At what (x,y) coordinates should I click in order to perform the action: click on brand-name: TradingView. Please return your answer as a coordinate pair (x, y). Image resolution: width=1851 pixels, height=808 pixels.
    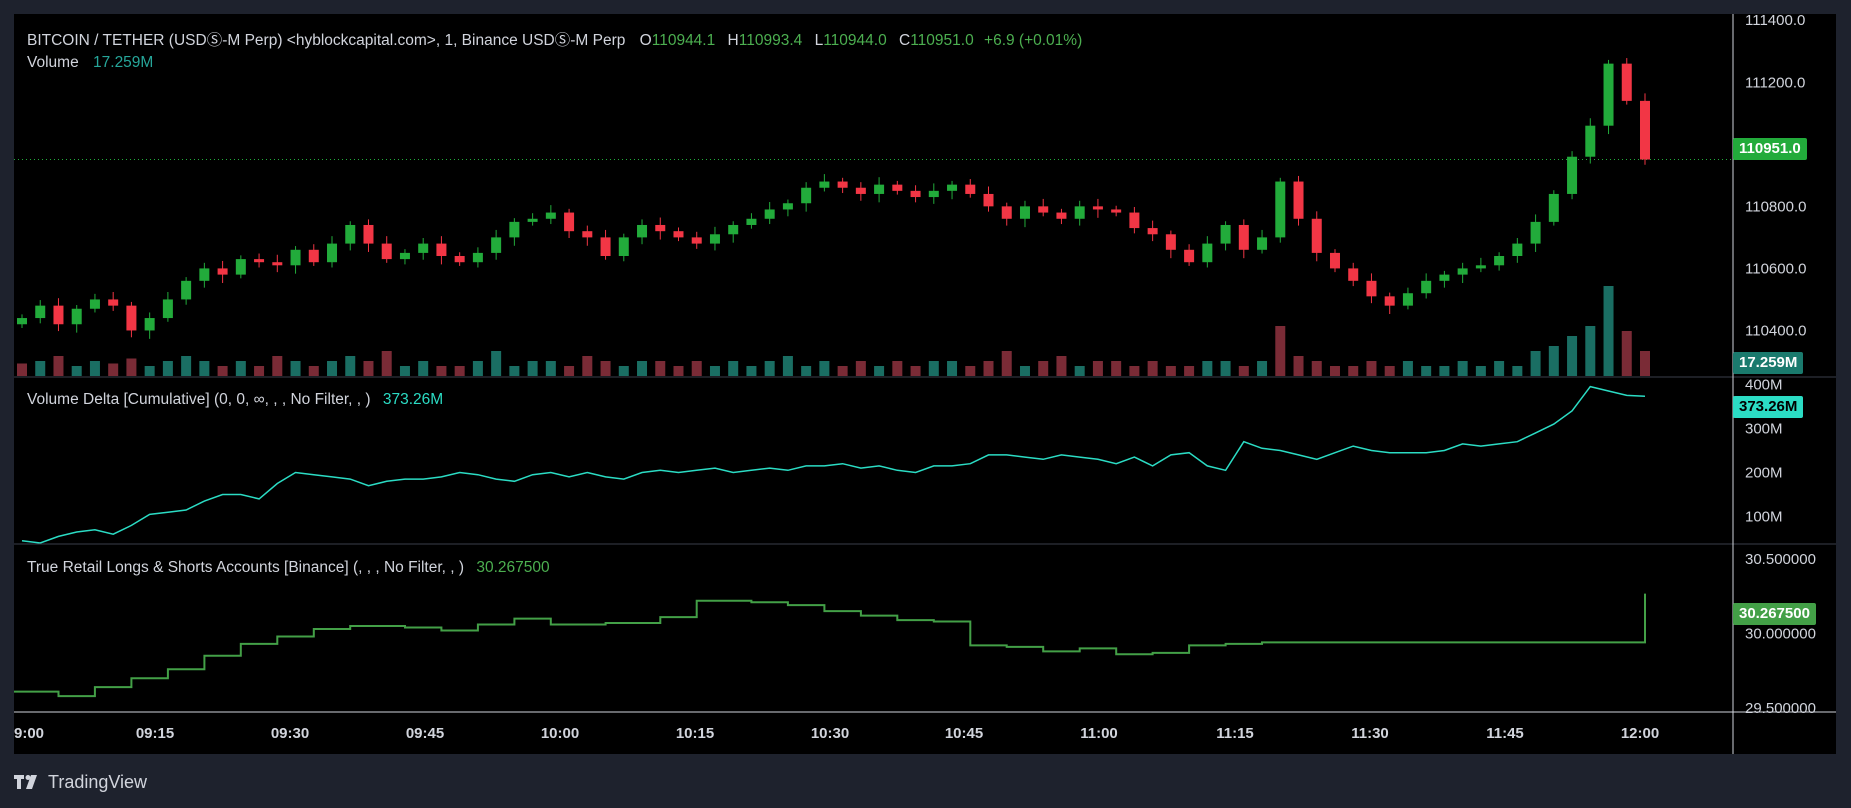
    Looking at the image, I should click on (98, 781).